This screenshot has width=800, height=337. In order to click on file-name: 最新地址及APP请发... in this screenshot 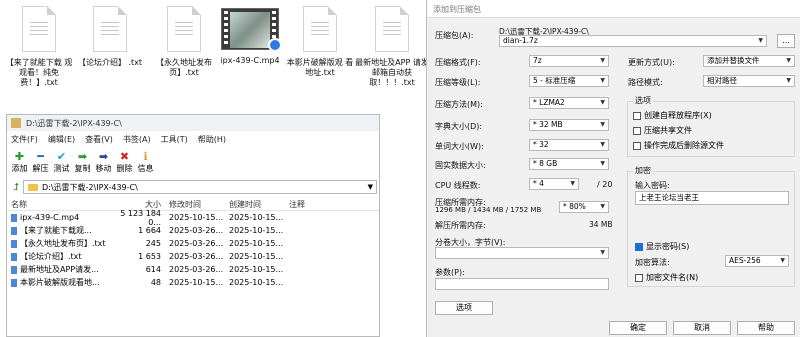, I will do `click(59, 269)`.